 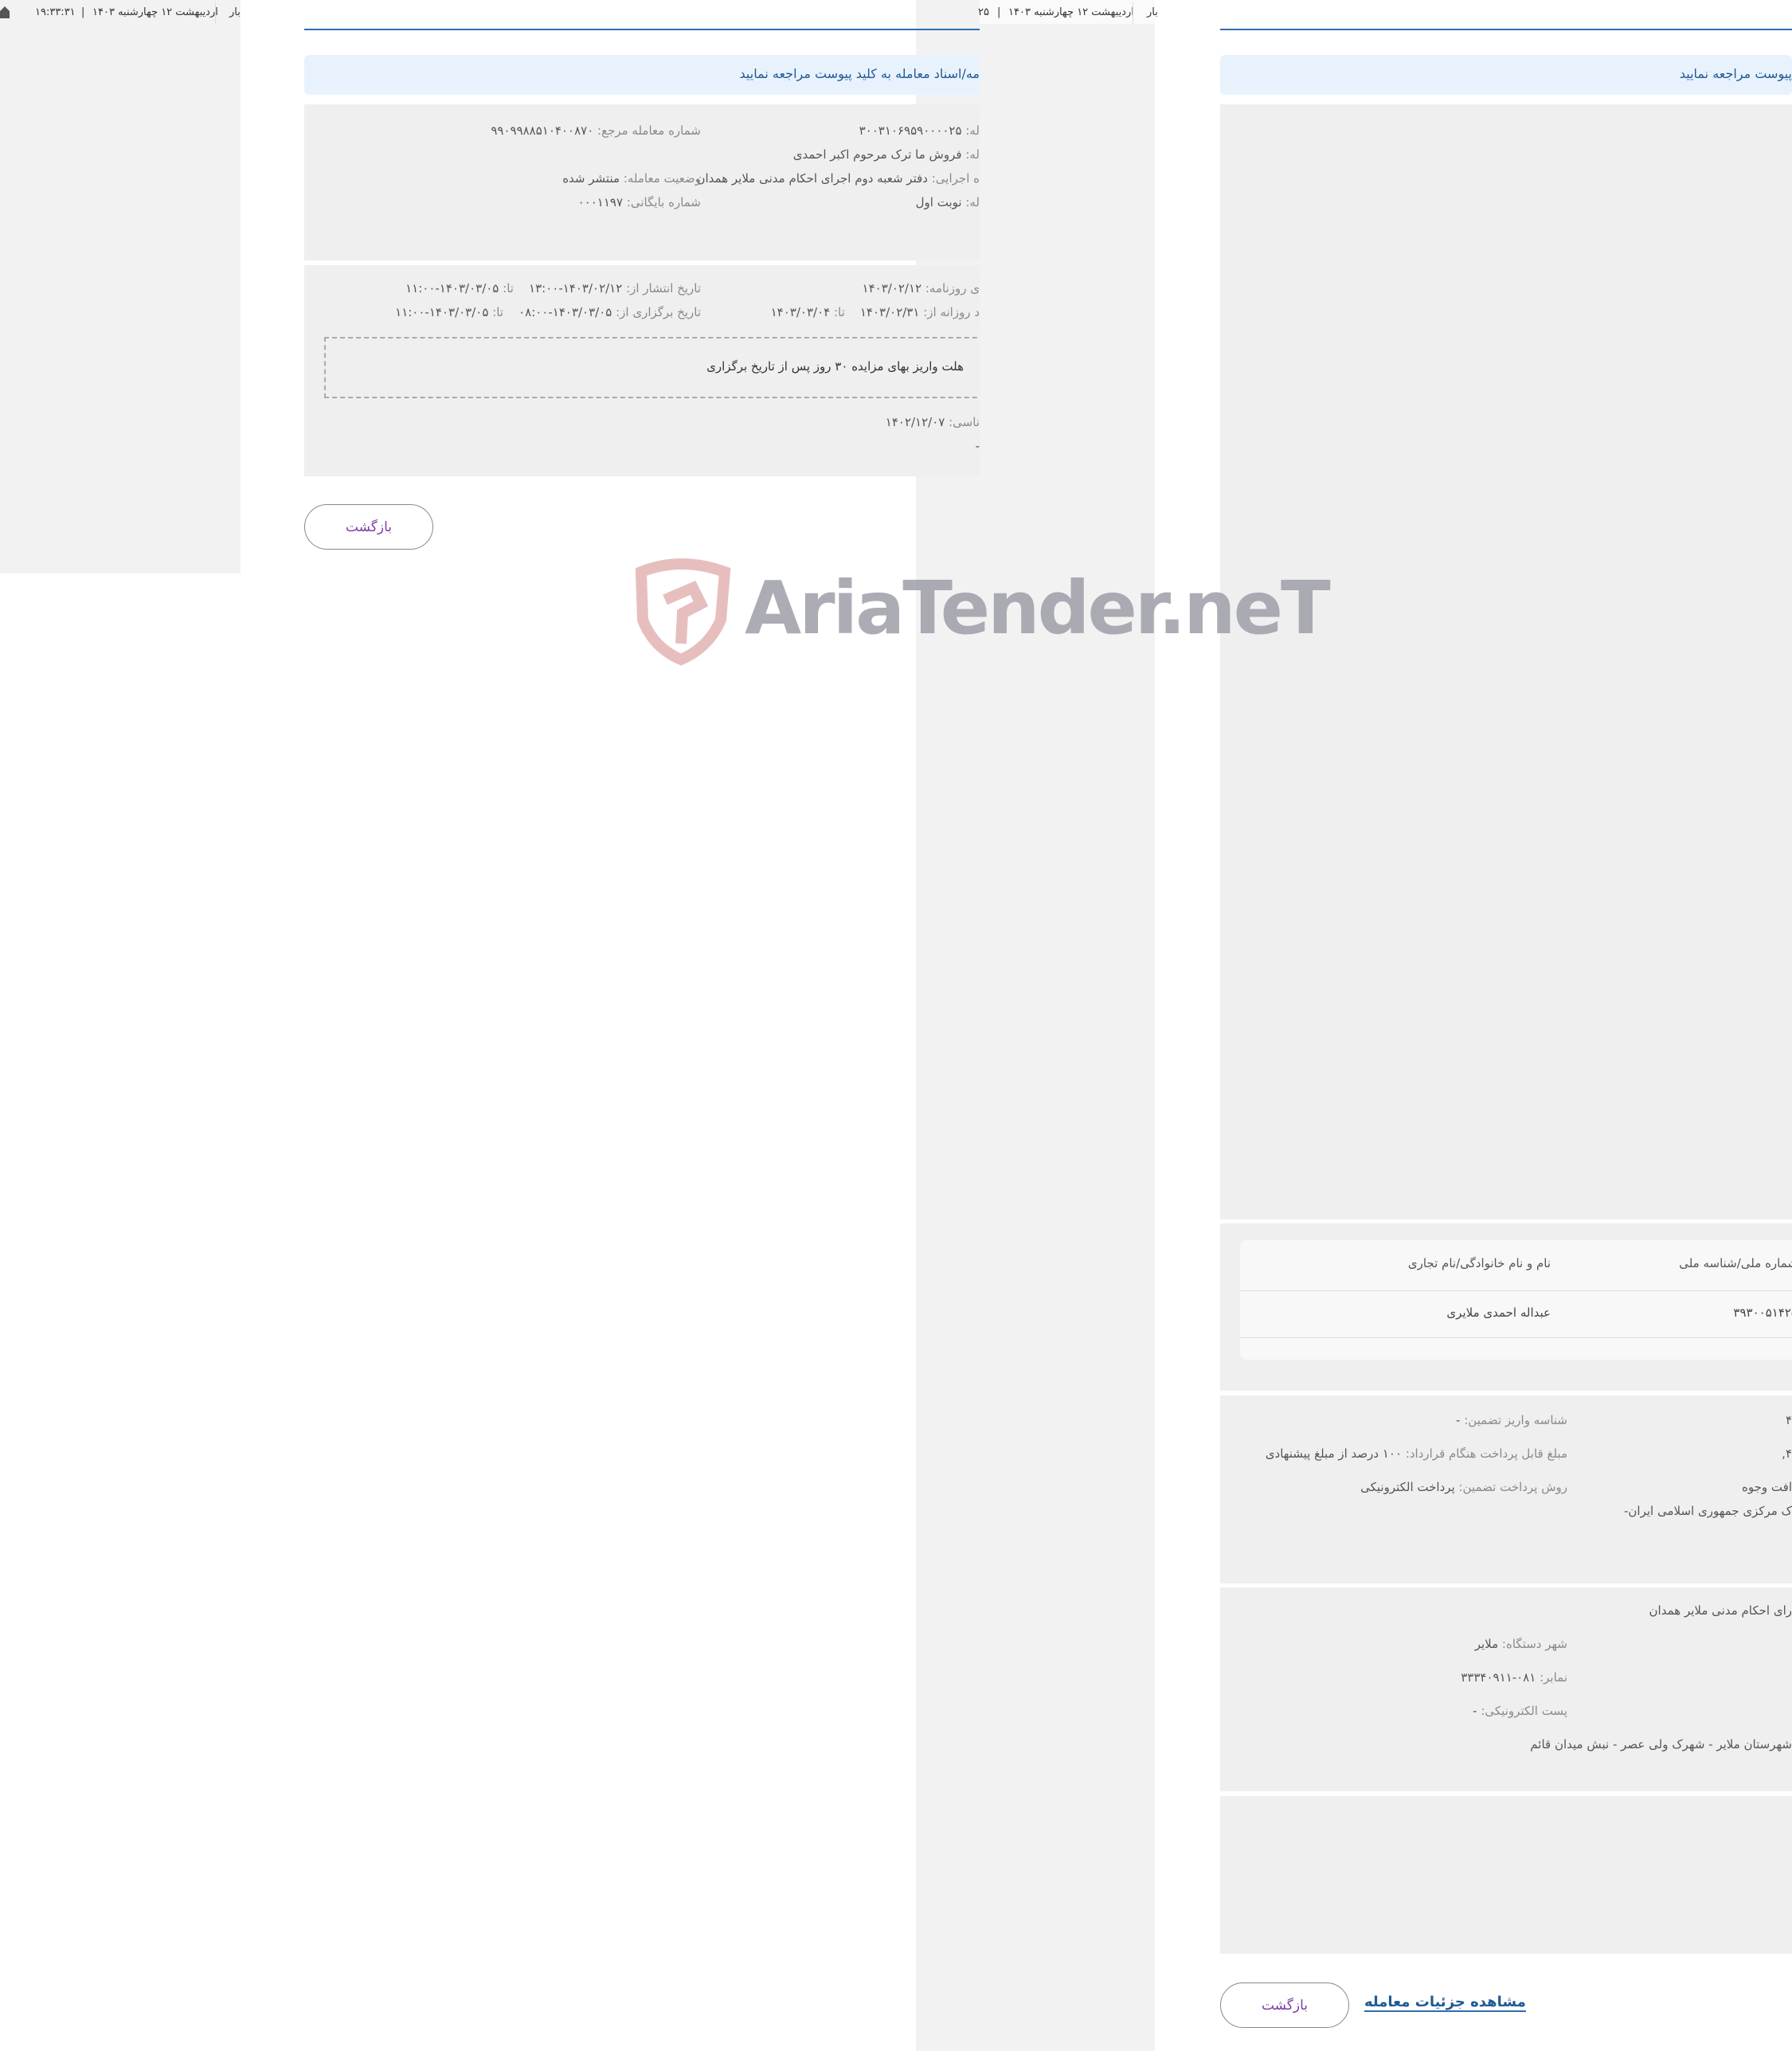 What do you see at coordinates (1736, 1263) in the screenshot?
I see `table-header-national-id: شماره ملی/شناسه ملی` at bounding box center [1736, 1263].